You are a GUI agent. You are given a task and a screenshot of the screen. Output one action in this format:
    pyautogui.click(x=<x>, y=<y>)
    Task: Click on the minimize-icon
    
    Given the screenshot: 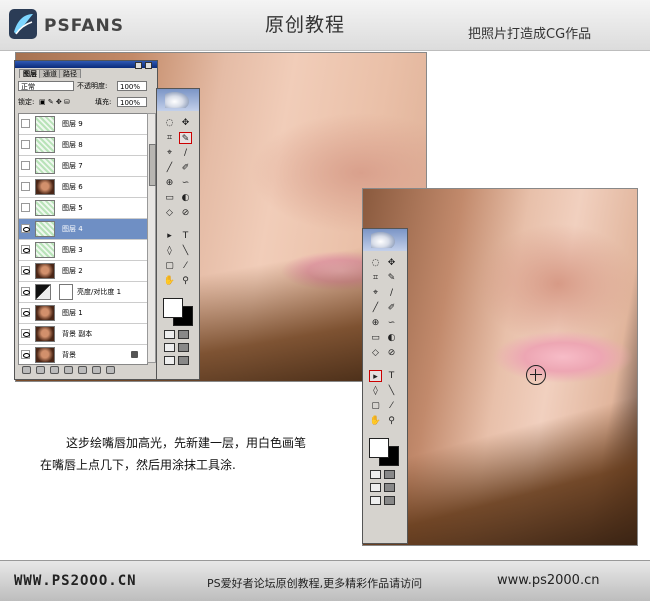 What is the action you would take?
    pyautogui.click(x=138, y=65)
    